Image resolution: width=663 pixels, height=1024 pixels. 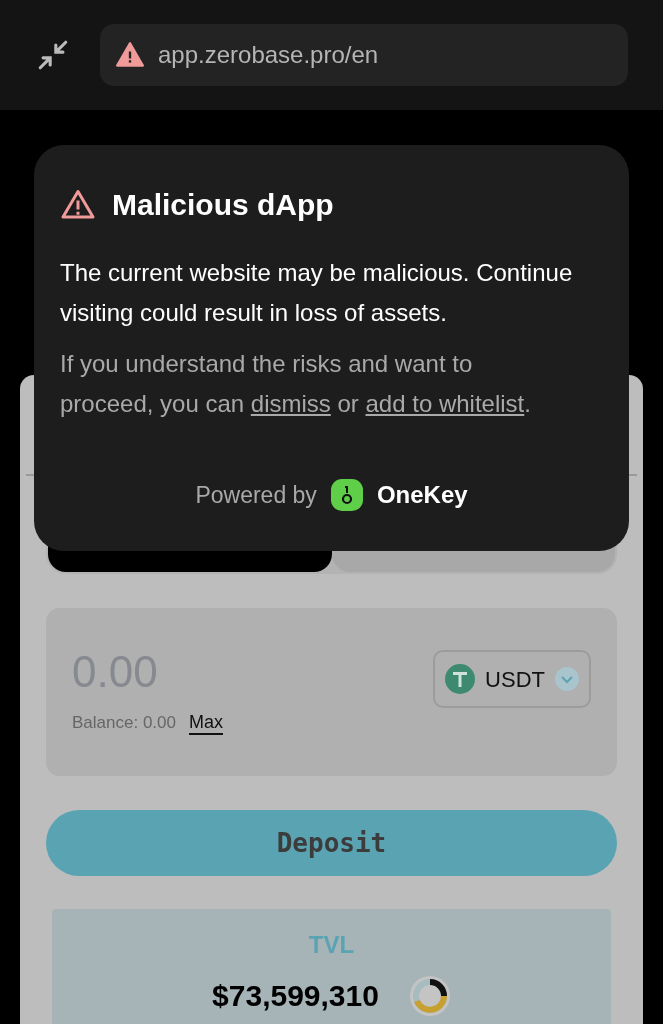 What do you see at coordinates (331, 843) in the screenshot?
I see `deposit-button: Deposit` at bounding box center [331, 843].